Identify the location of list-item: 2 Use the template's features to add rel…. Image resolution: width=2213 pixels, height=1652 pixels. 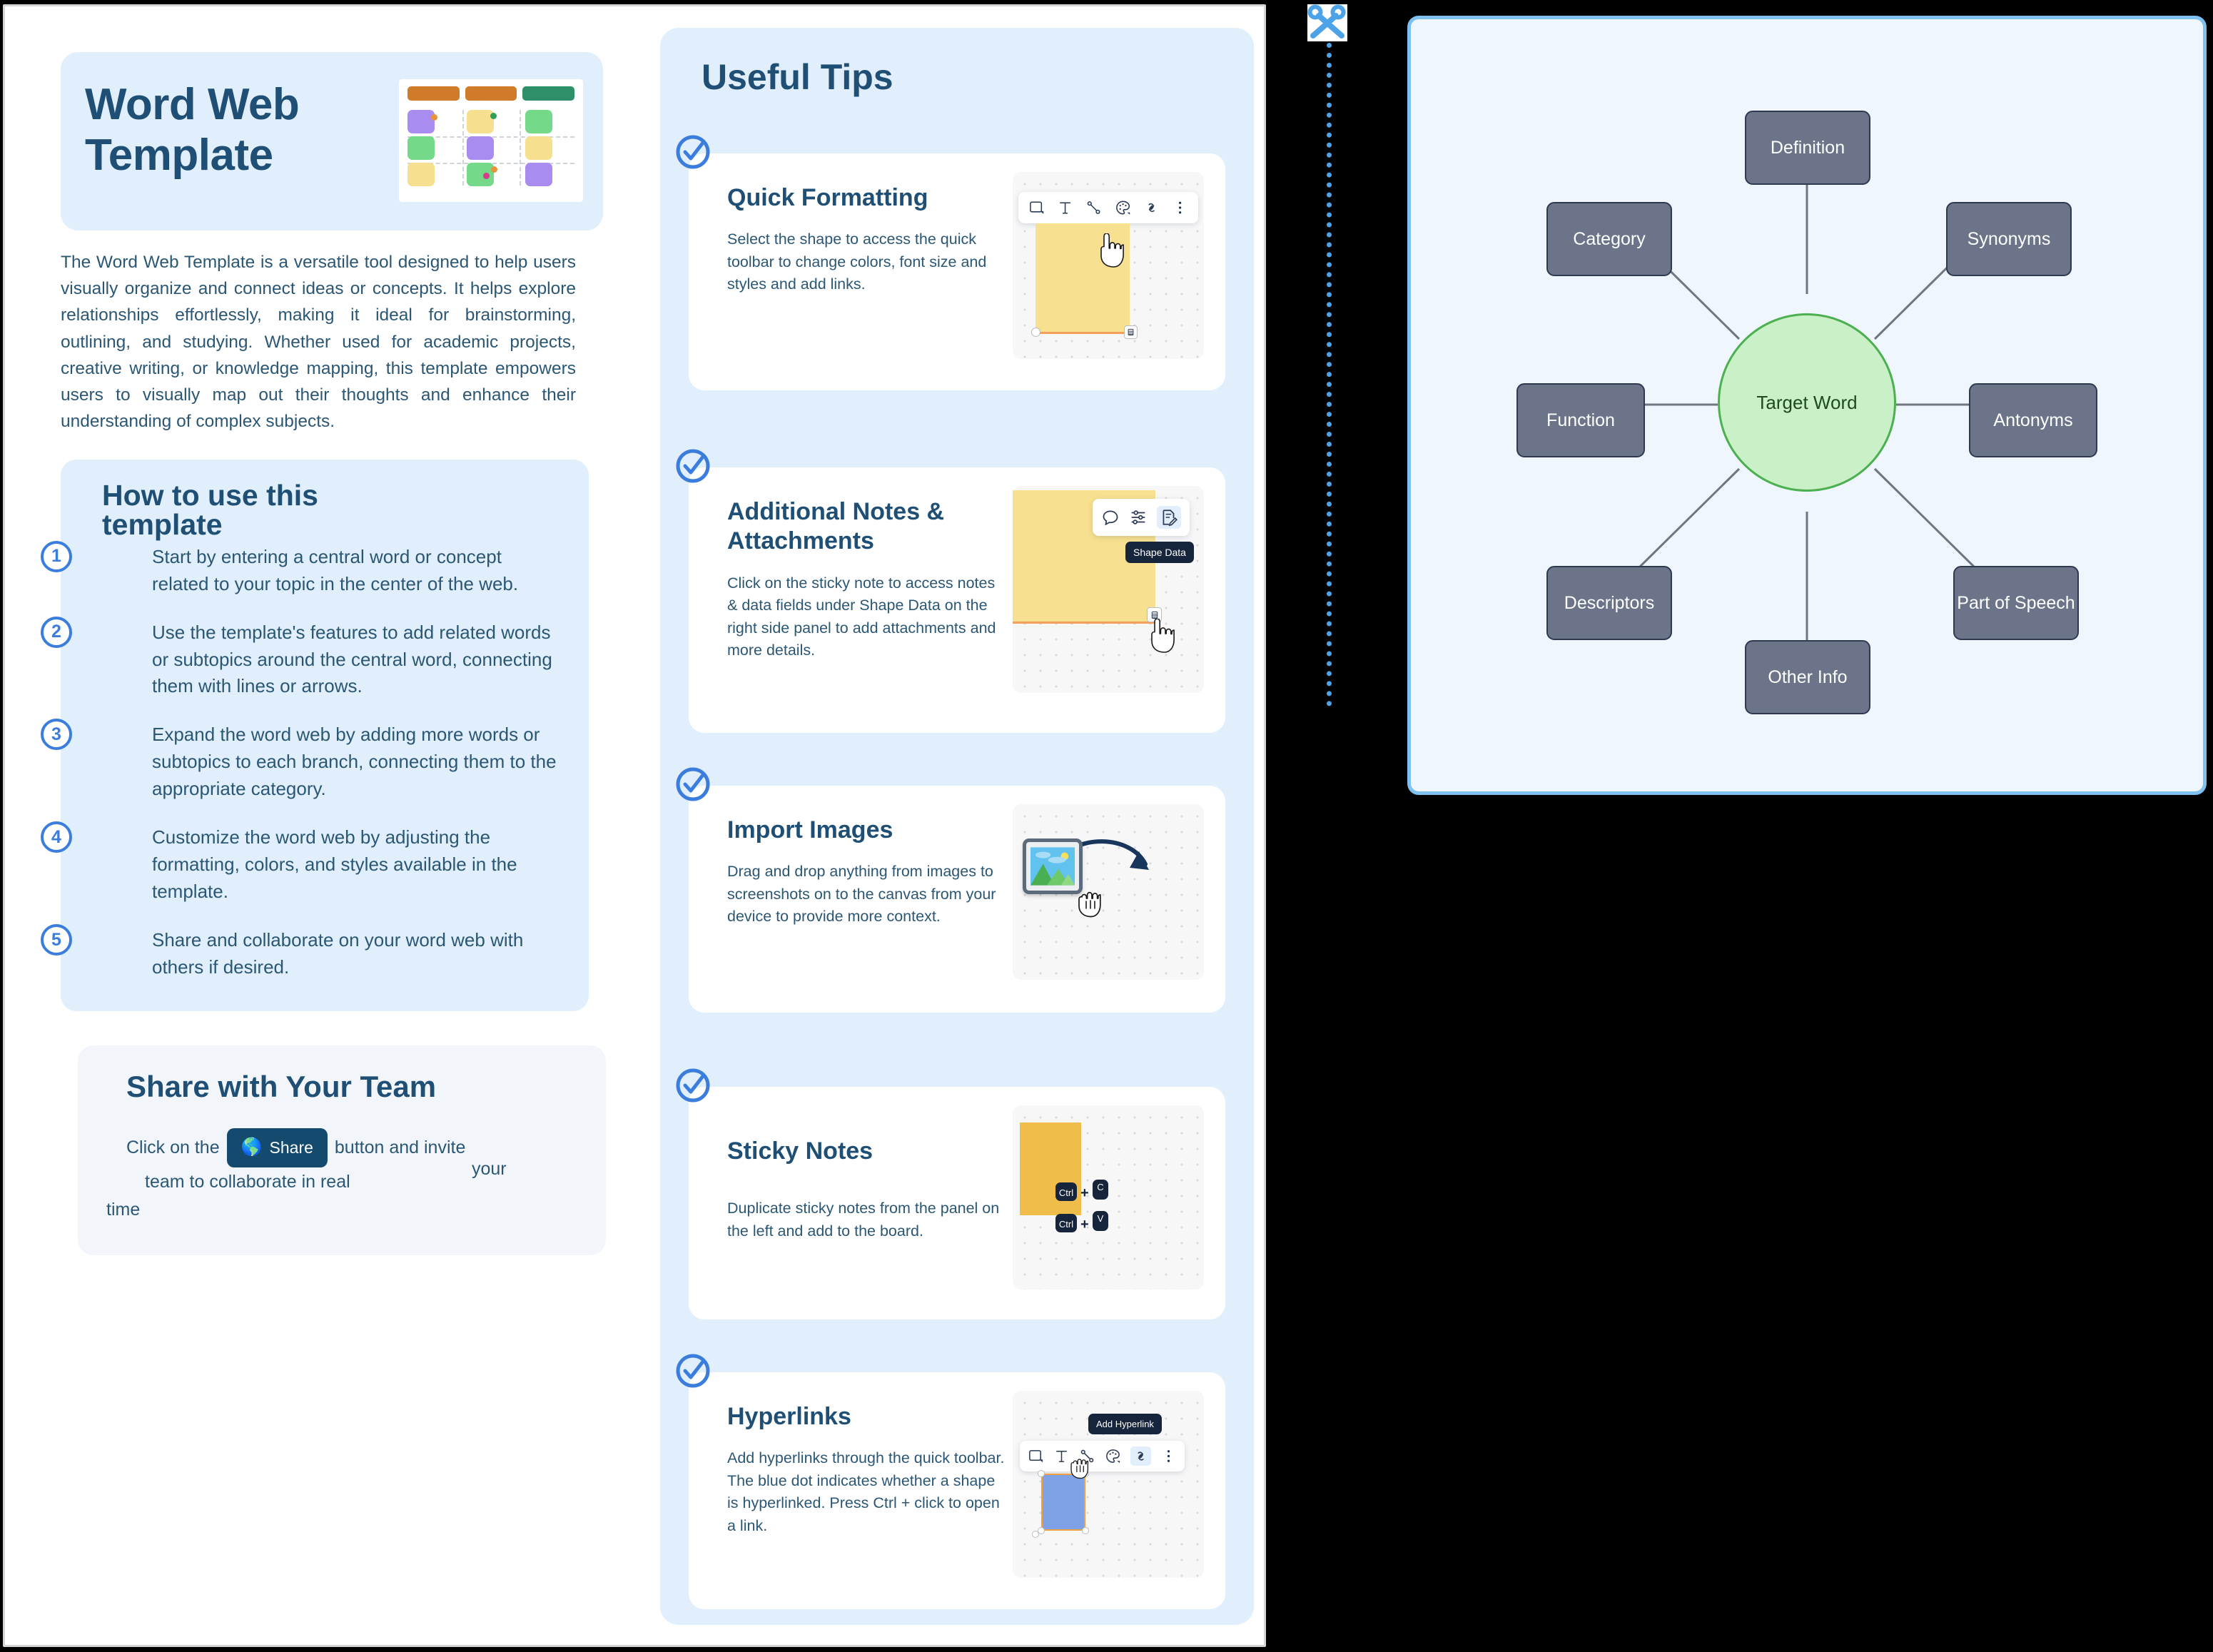
(315, 658).